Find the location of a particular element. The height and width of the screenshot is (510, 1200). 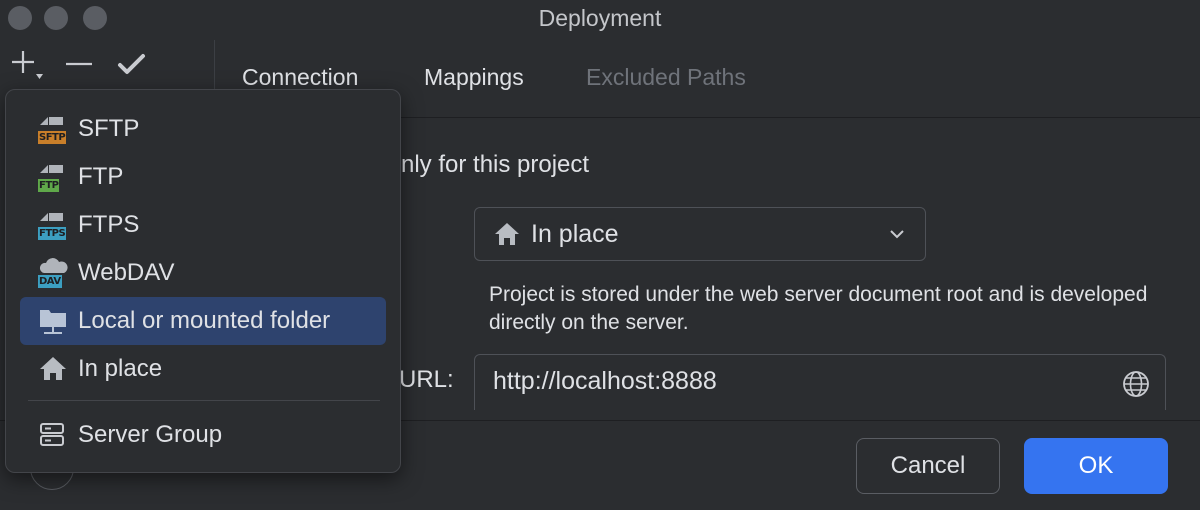

cancel-button: Cancel is located at coordinates (928, 466).